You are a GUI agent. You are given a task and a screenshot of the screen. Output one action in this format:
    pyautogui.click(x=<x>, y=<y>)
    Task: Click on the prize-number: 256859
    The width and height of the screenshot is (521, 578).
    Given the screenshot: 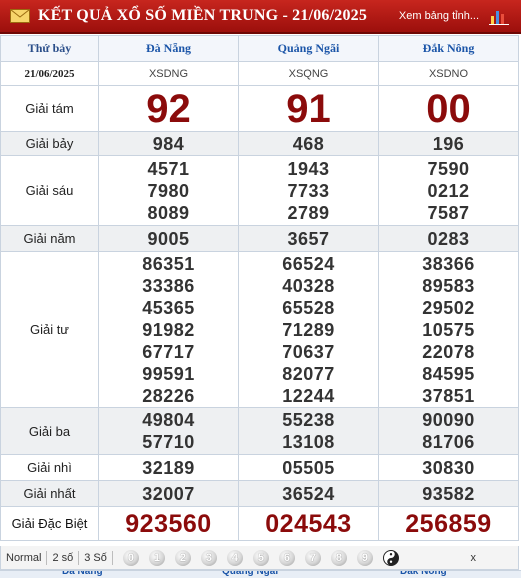 What is the action you would take?
    pyautogui.click(x=448, y=523)
    